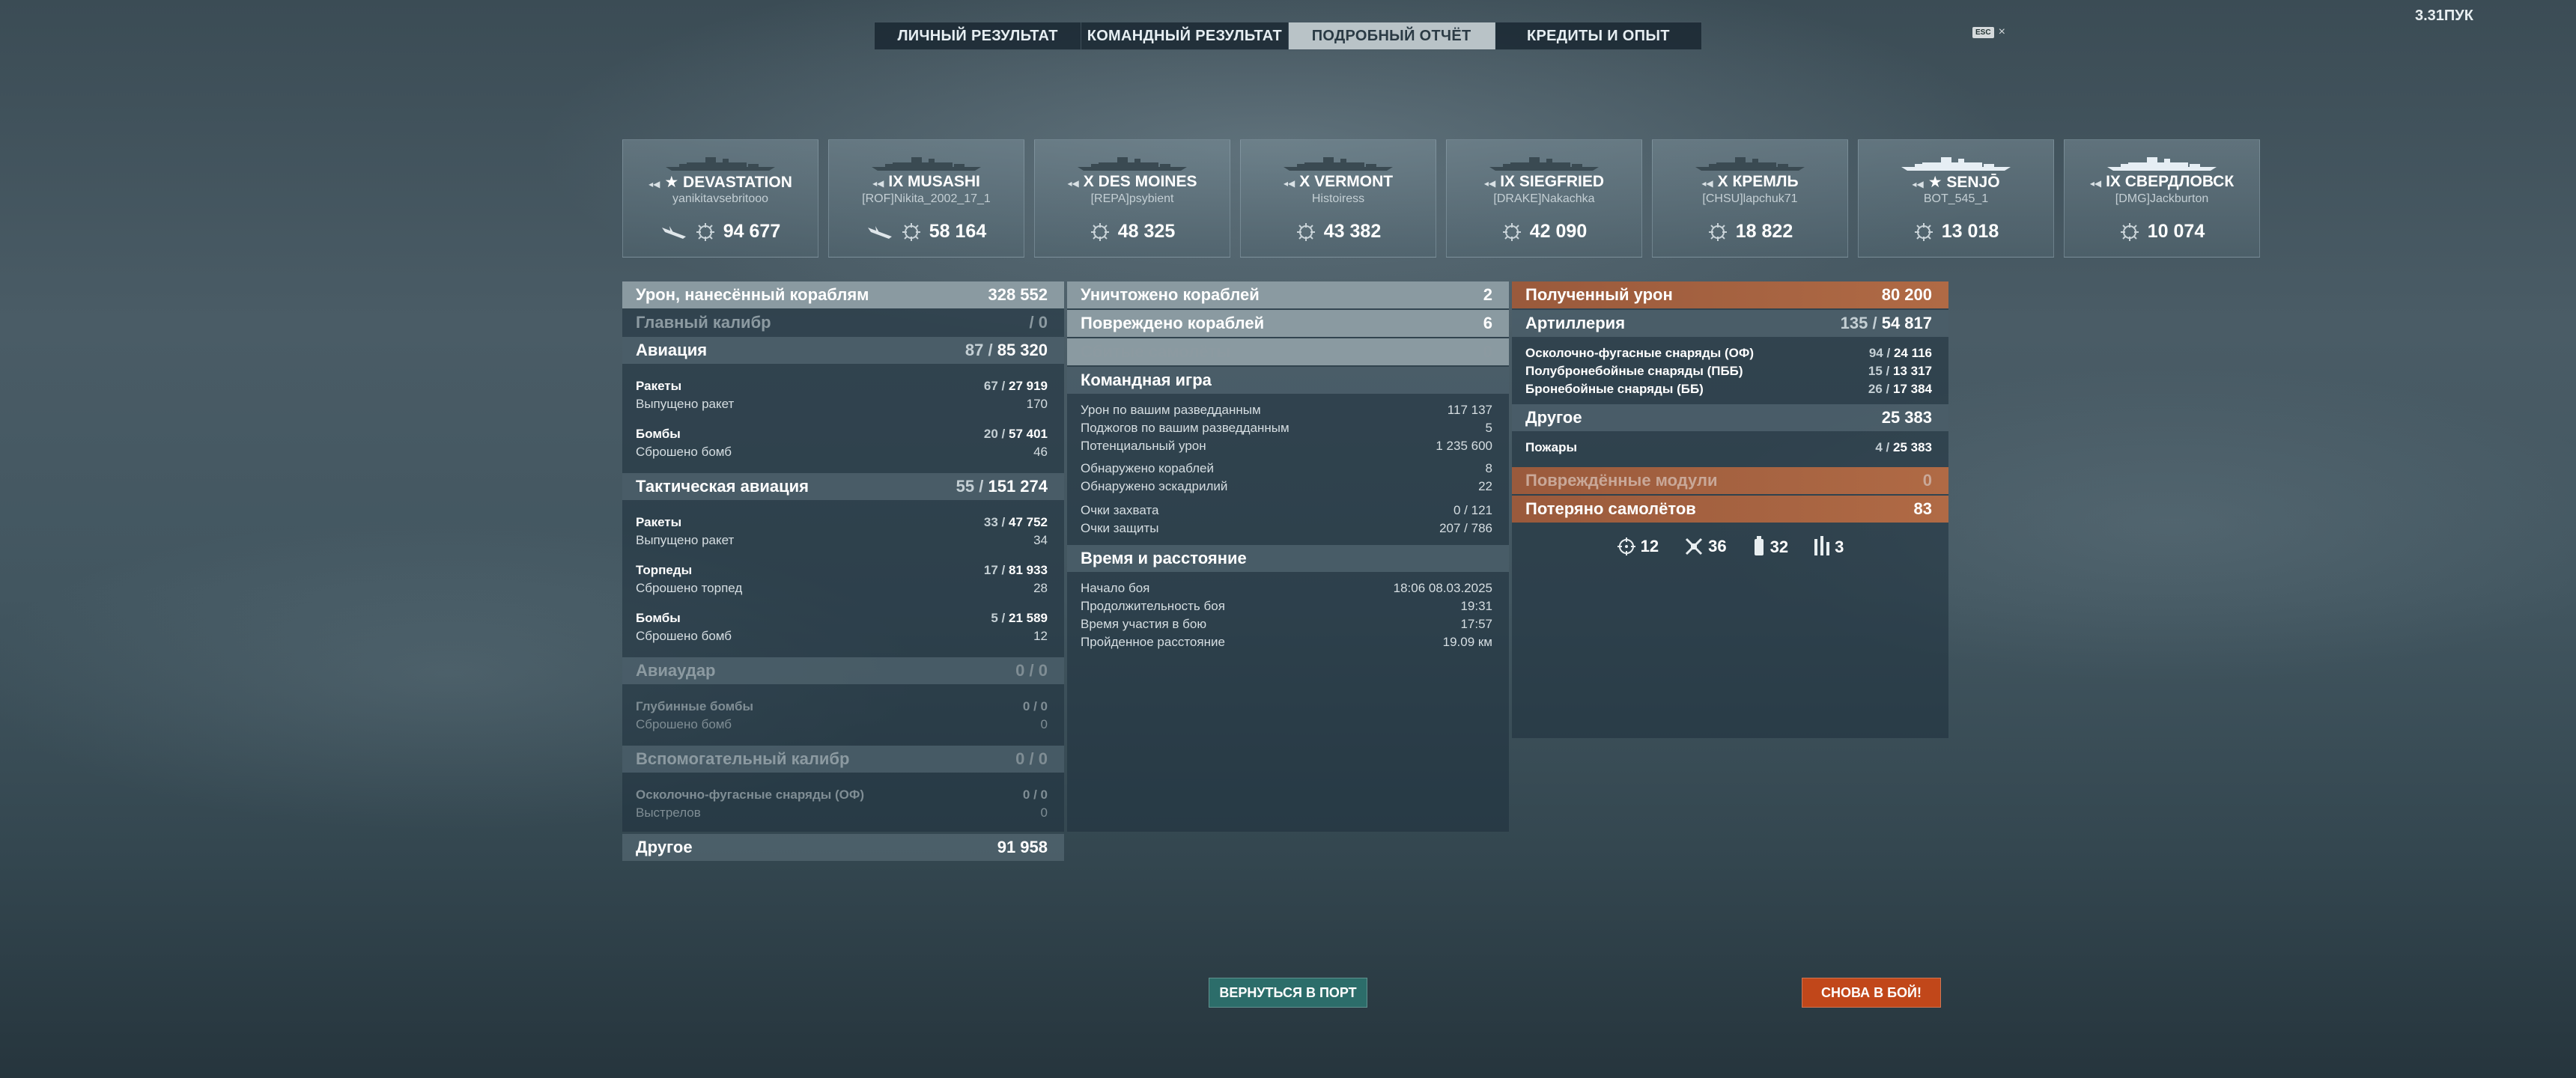 This screenshot has width=2576, height=1078. I want to click on fires-row: Пожары 4 / 25 383, so click(1728, 447).